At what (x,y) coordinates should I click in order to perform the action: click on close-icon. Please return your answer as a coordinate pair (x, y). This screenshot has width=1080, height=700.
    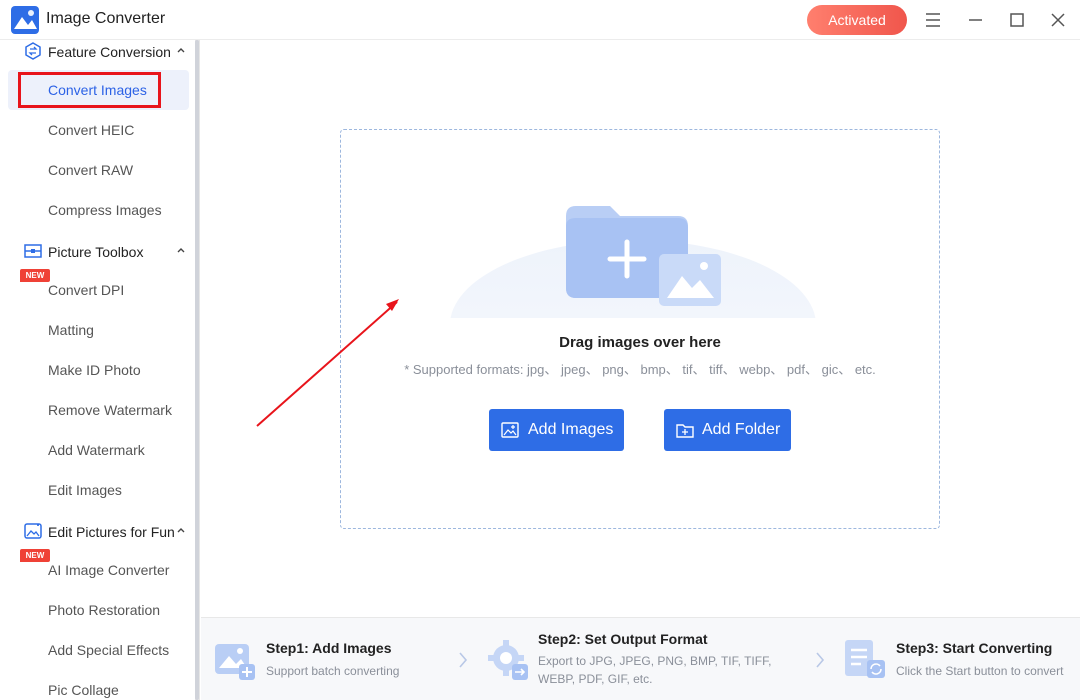
    Looking at the image, I should click on (1058, 20).